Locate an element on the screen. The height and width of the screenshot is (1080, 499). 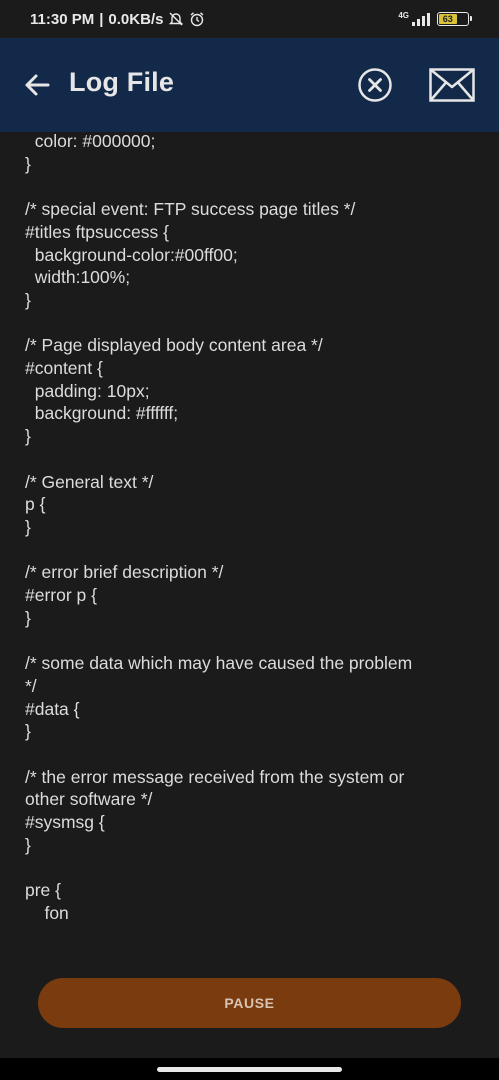
status-time: 11:30 PM is located at coordinates (62, 19).